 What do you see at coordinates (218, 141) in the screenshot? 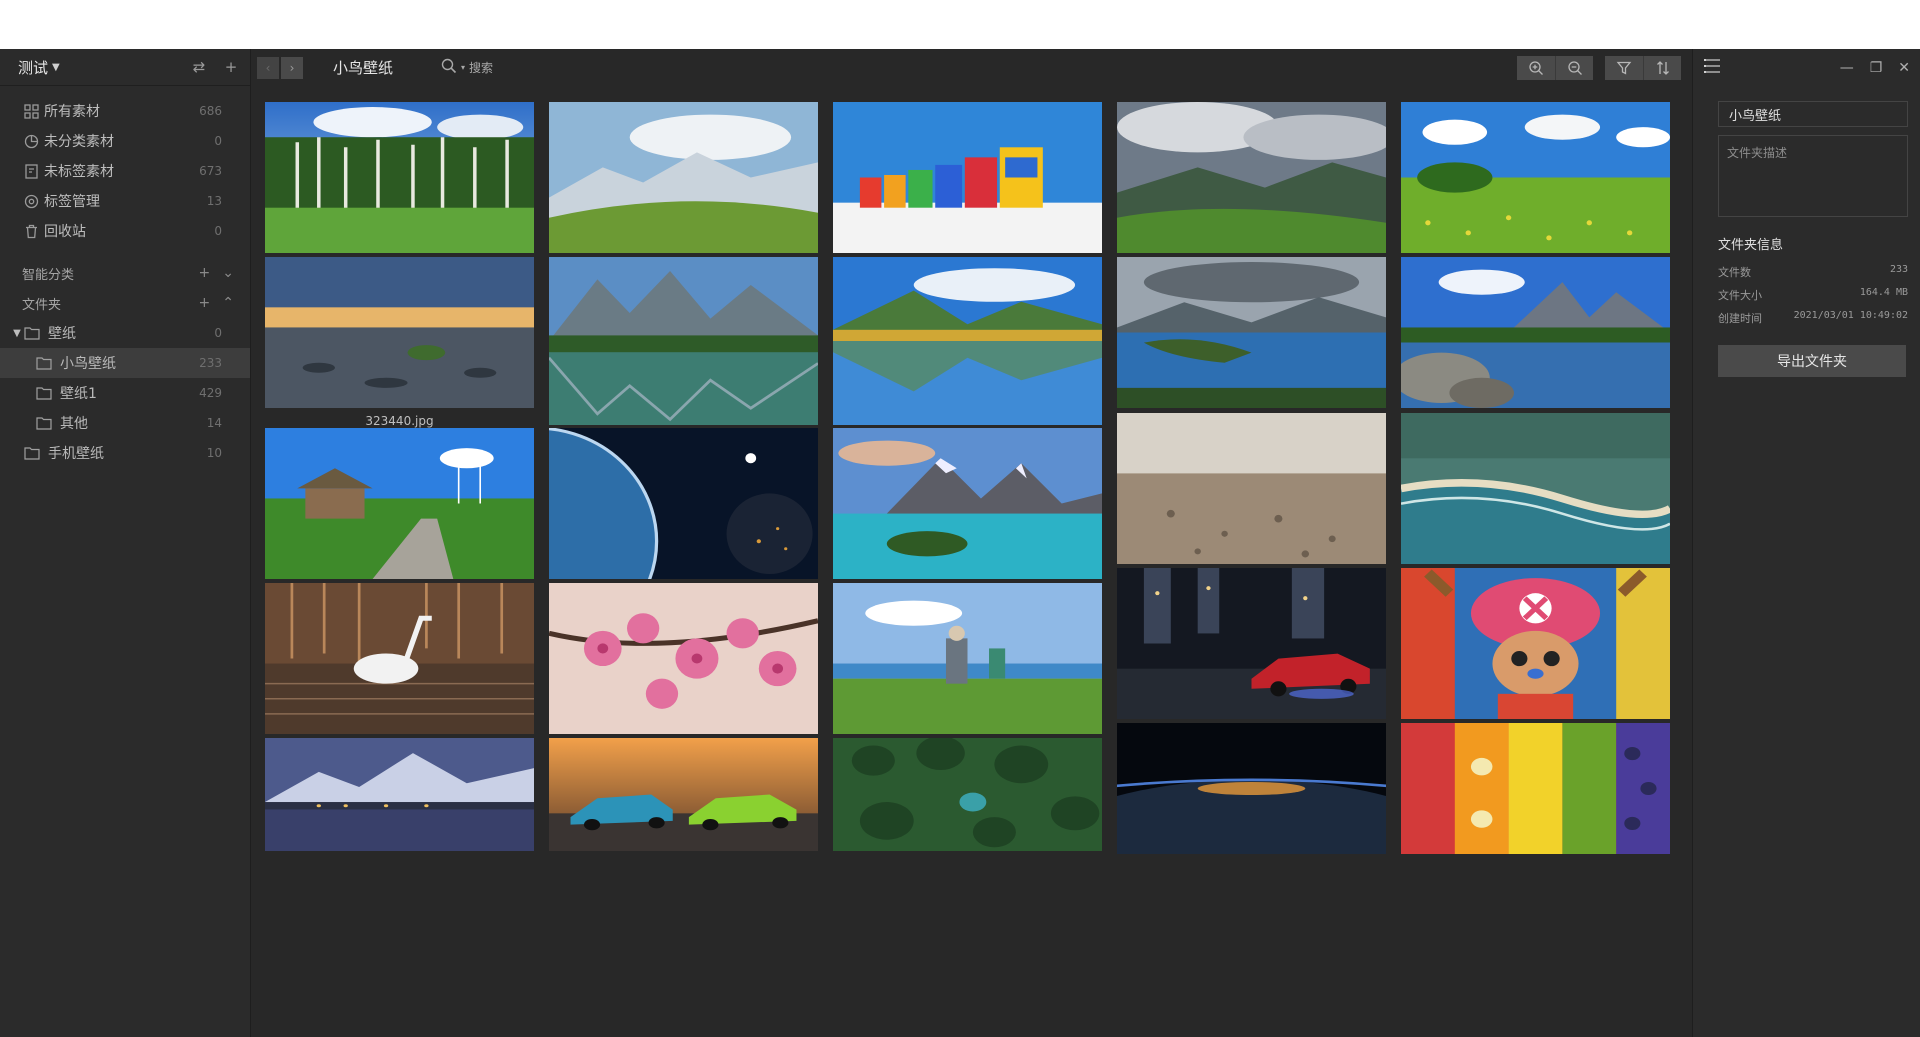
I see `nav-count: 0` at bounding box center [218, 141].